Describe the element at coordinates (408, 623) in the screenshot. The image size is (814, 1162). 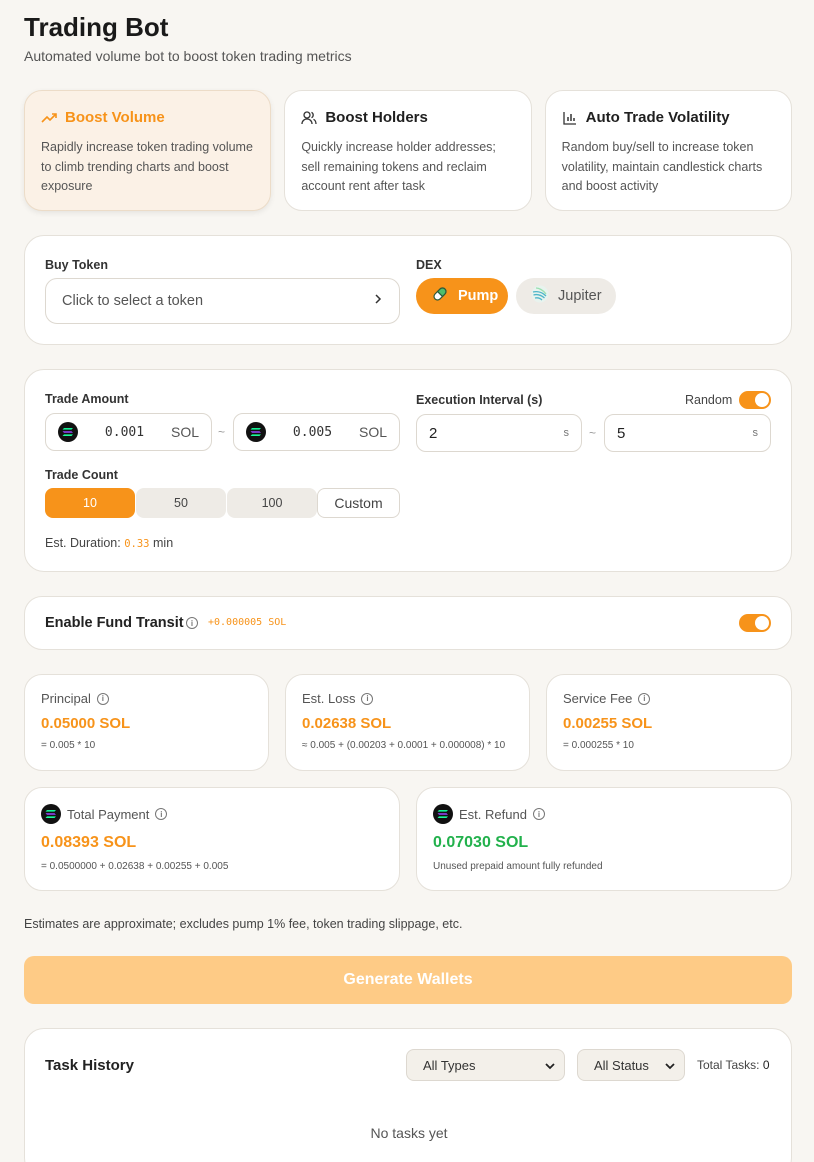
I see `fund-transit-panel: Enable Fund Transit i +0.000005 SOL` at that location.